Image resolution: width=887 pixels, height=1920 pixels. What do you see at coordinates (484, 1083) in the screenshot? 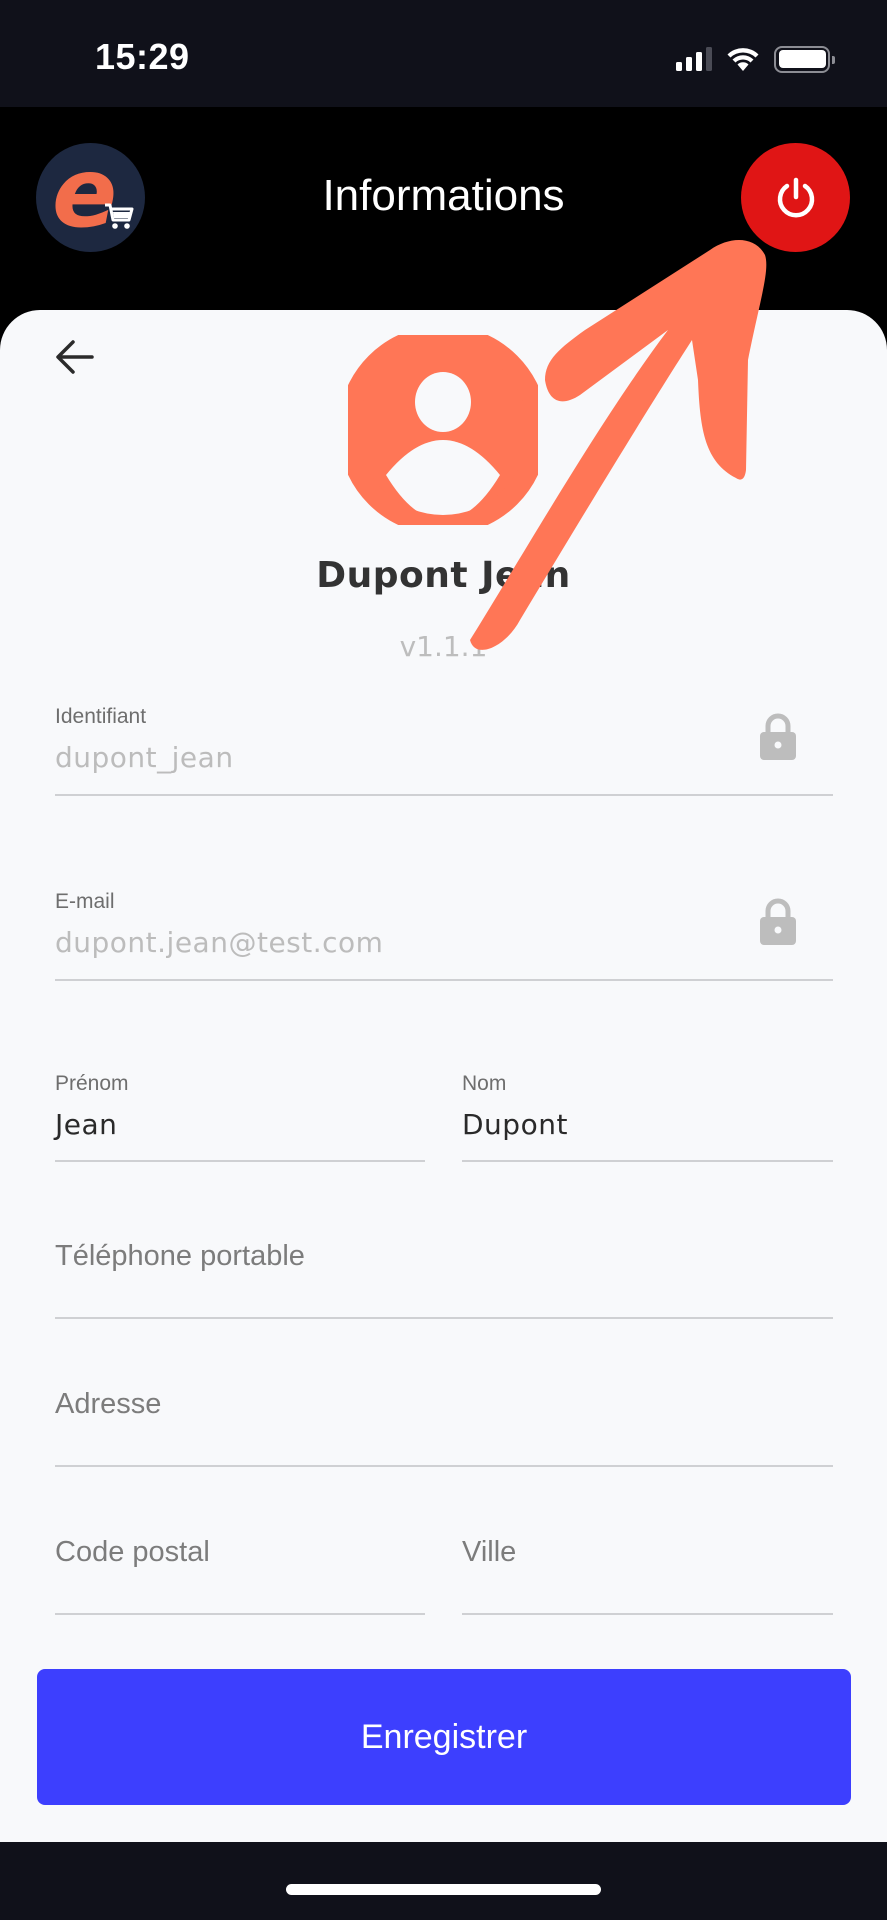
I see `nom-label: Nom` at bounding box center [484, 1083].